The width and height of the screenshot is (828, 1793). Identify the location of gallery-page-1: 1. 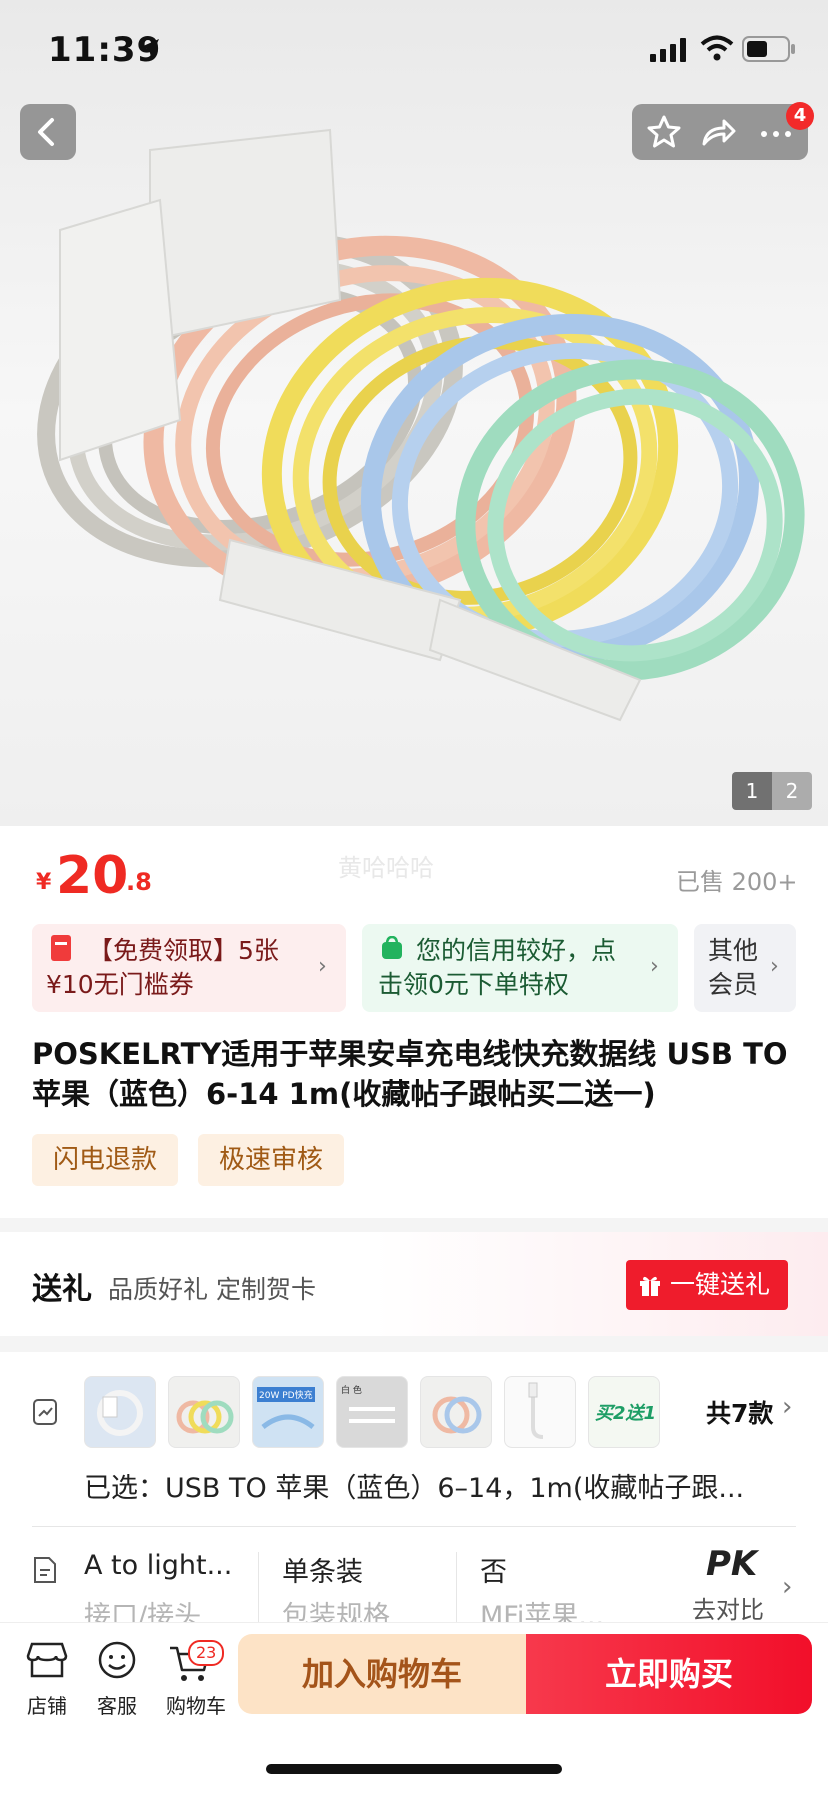
(752, 791).